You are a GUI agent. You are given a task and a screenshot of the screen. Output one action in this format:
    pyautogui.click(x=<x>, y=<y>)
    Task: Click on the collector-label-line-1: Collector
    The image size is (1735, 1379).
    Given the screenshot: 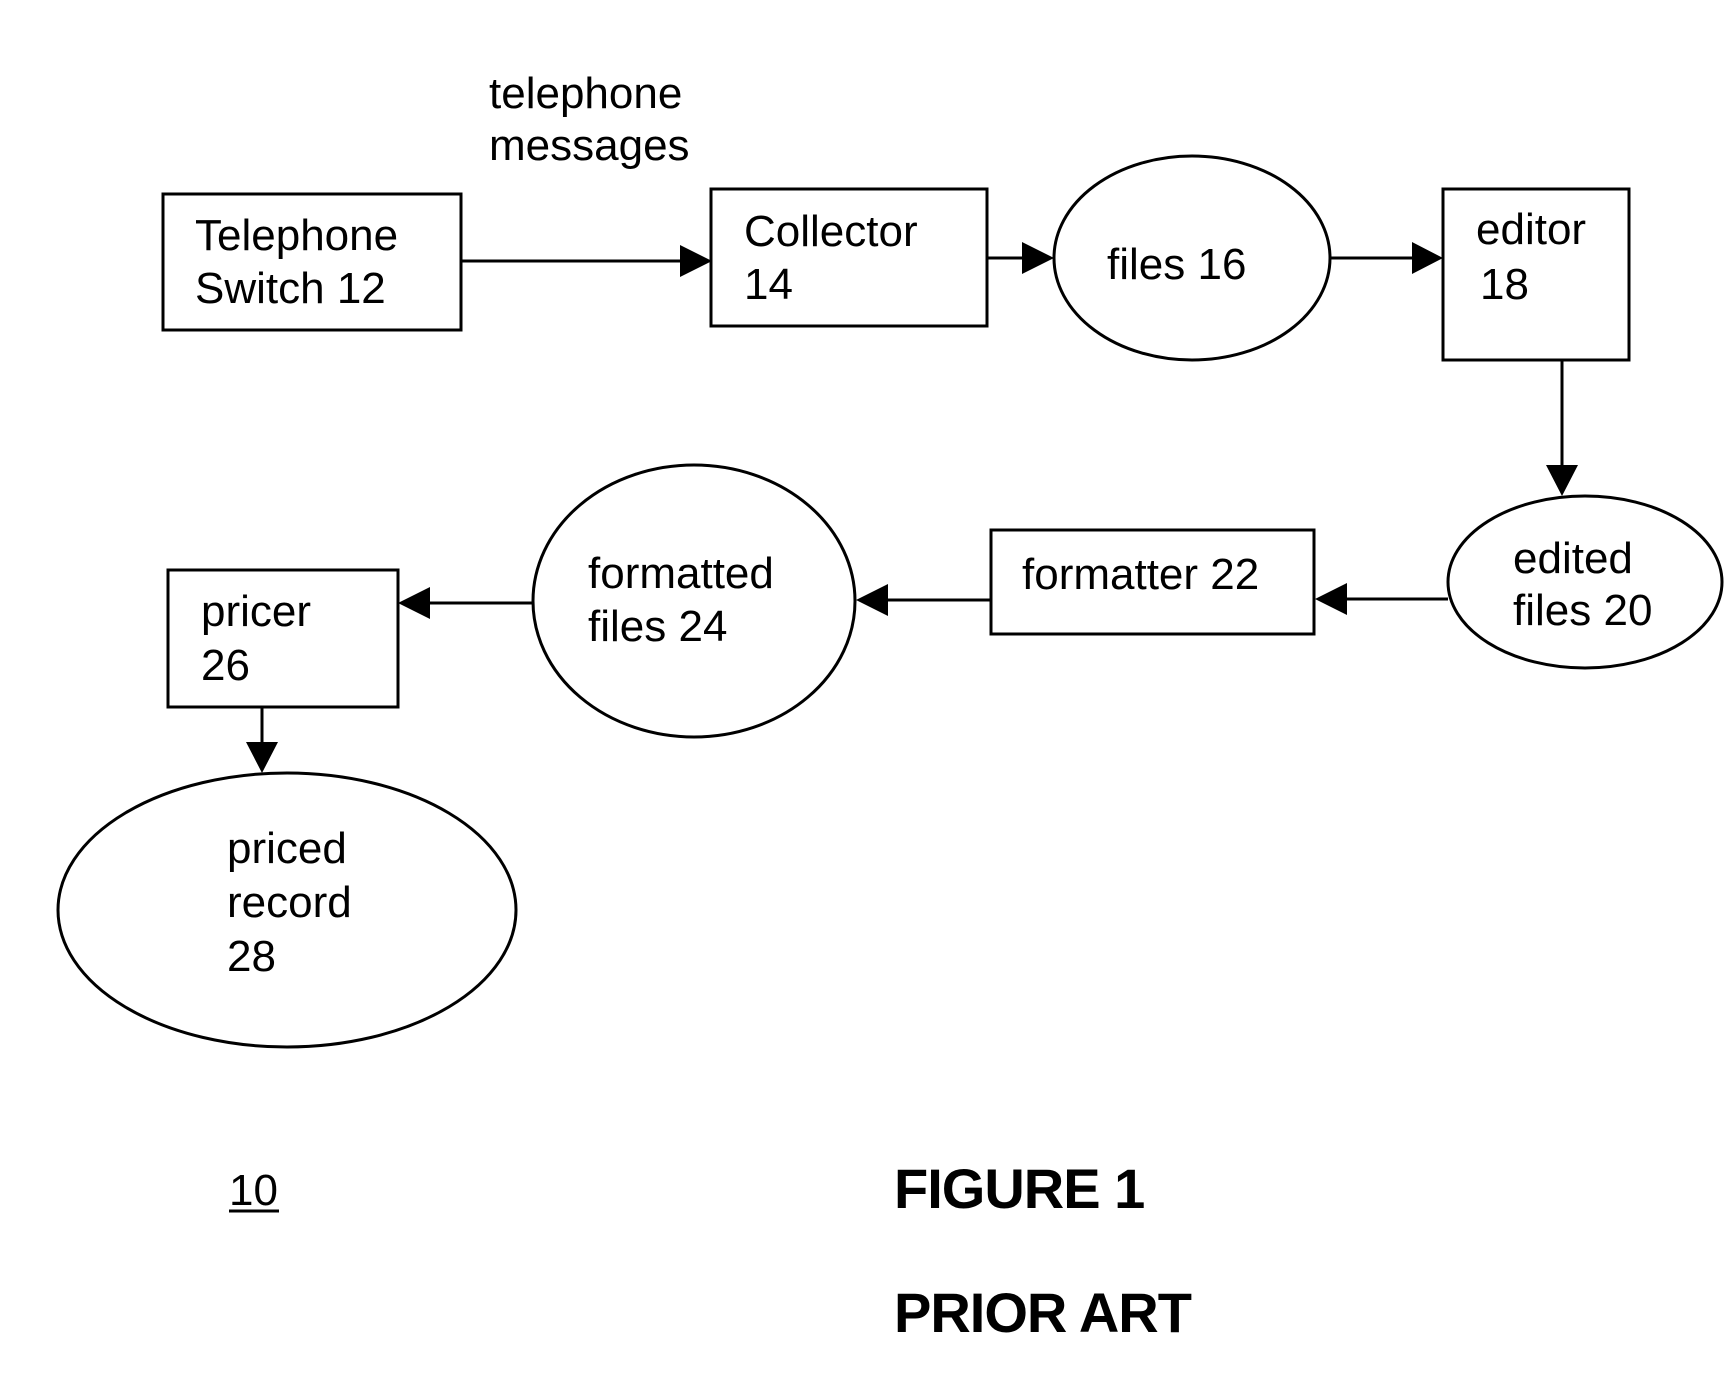 What is the action you would take?
    pyautogui.click(x=831, y=231)
    